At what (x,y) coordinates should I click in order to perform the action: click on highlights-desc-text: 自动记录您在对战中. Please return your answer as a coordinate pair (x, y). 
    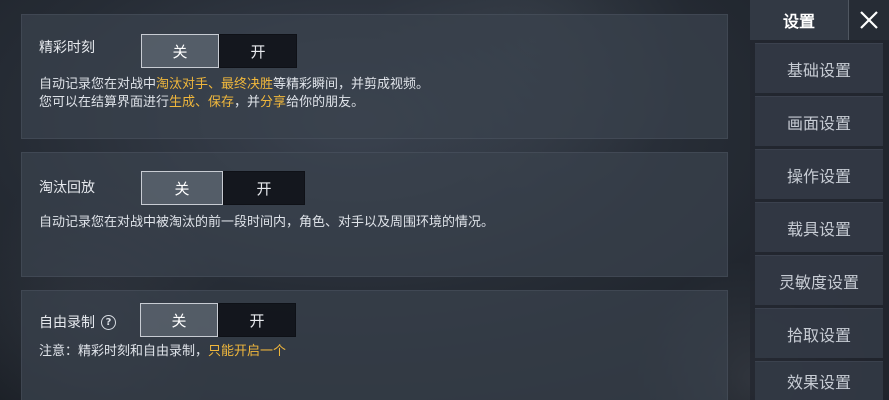
    Looking at the image, I should click on (98, 84).